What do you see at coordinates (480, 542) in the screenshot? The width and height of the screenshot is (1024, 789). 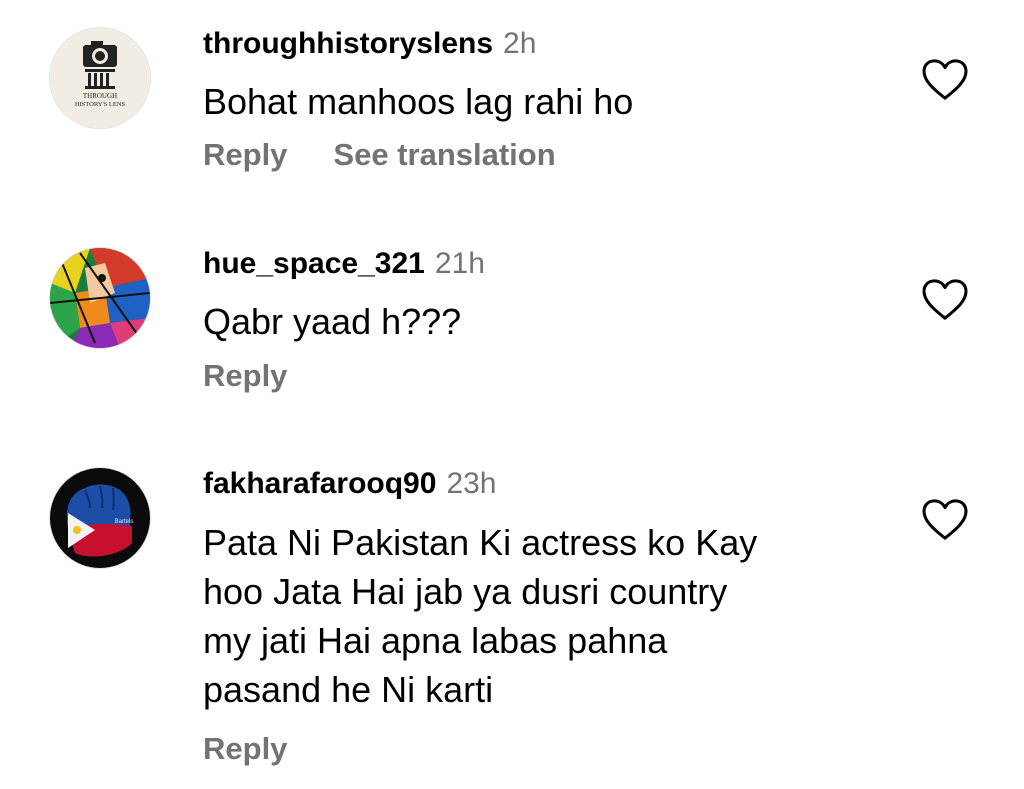 I see `comment-text-line: Pata Ni Pakistan Ki actress ko Kay` at bounding box center [480, 542].